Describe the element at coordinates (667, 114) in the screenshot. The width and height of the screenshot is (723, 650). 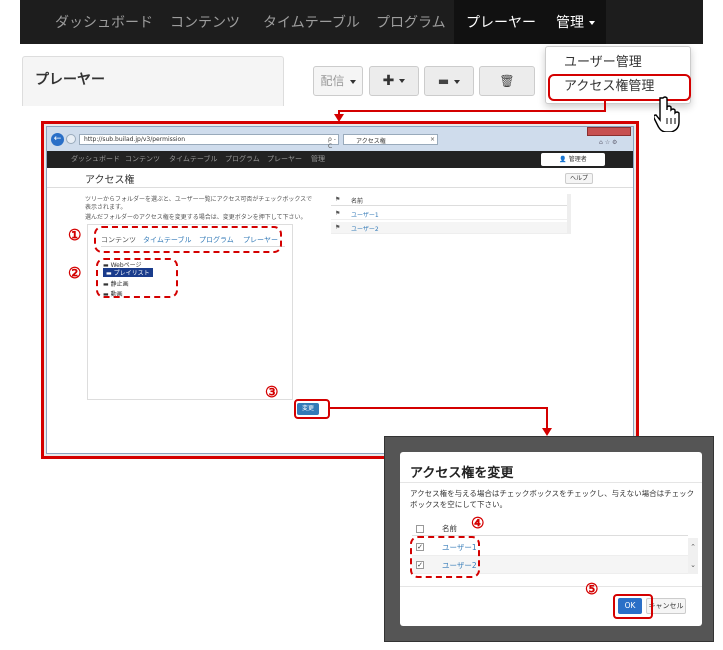
I see `hand-cursor-icon` at that location.